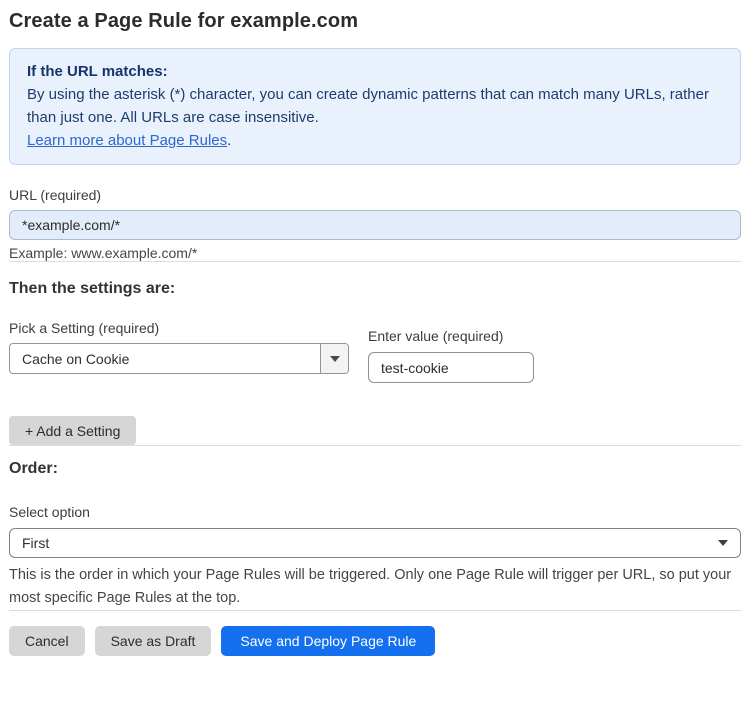  Describe the element at coordinates (375, 543) in the screenshot. I see `order-select: First` at that location.